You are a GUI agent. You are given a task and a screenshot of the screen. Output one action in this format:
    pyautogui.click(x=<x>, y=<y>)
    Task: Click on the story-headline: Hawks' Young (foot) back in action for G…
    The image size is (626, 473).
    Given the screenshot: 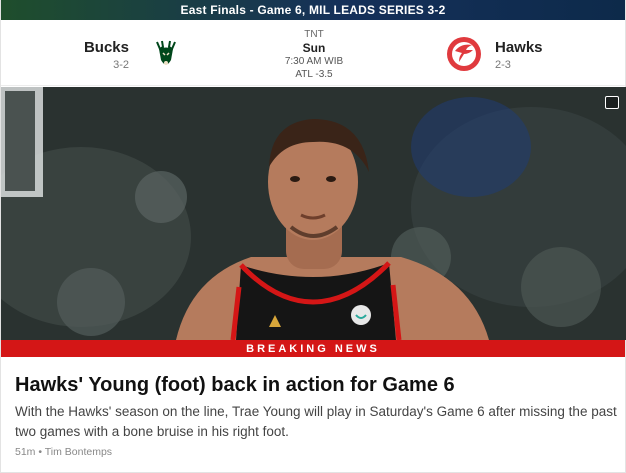 What is the action you would take?
    pyautogui.click(x=315, y=385)
    